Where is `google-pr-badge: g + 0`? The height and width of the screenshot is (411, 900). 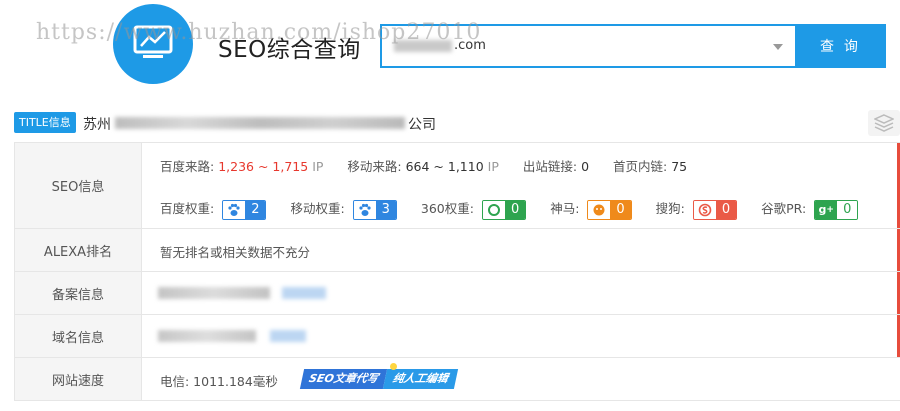 google-pr-badge: g + 0 is located at coordinates (836, 209).